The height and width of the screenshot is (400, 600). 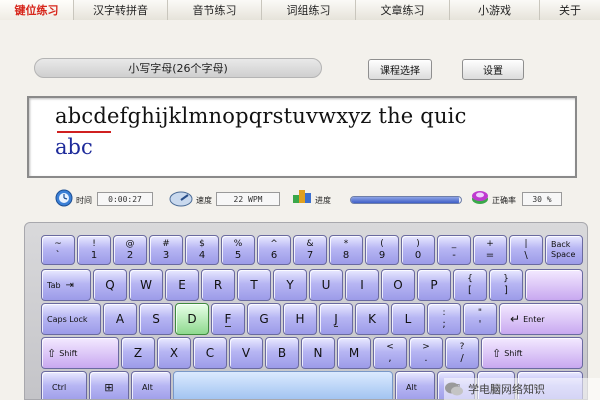 I want to click on key-4: $4, so click(x=202, y=250).